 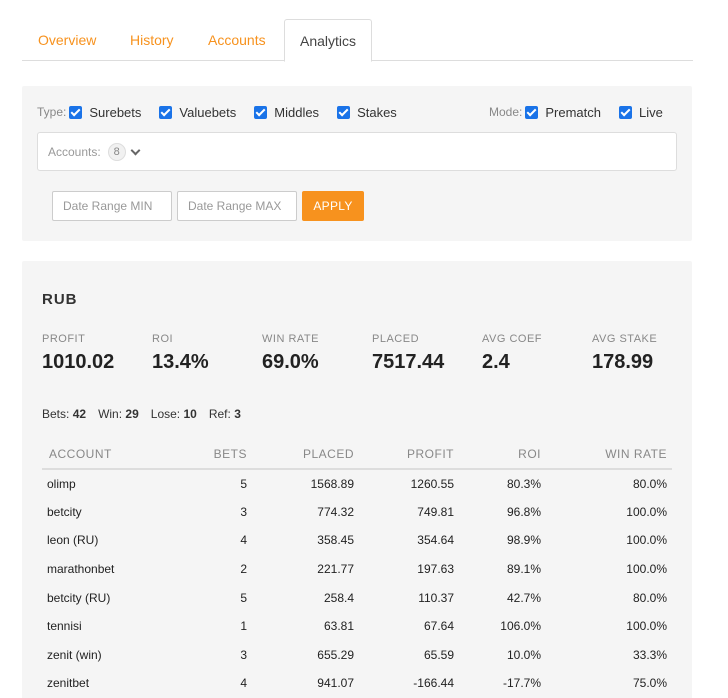 What do you see at coordinates (521, 683) in the screenshot?
I see `cell-roi: -17.7%` at bounding box center [521, 683].